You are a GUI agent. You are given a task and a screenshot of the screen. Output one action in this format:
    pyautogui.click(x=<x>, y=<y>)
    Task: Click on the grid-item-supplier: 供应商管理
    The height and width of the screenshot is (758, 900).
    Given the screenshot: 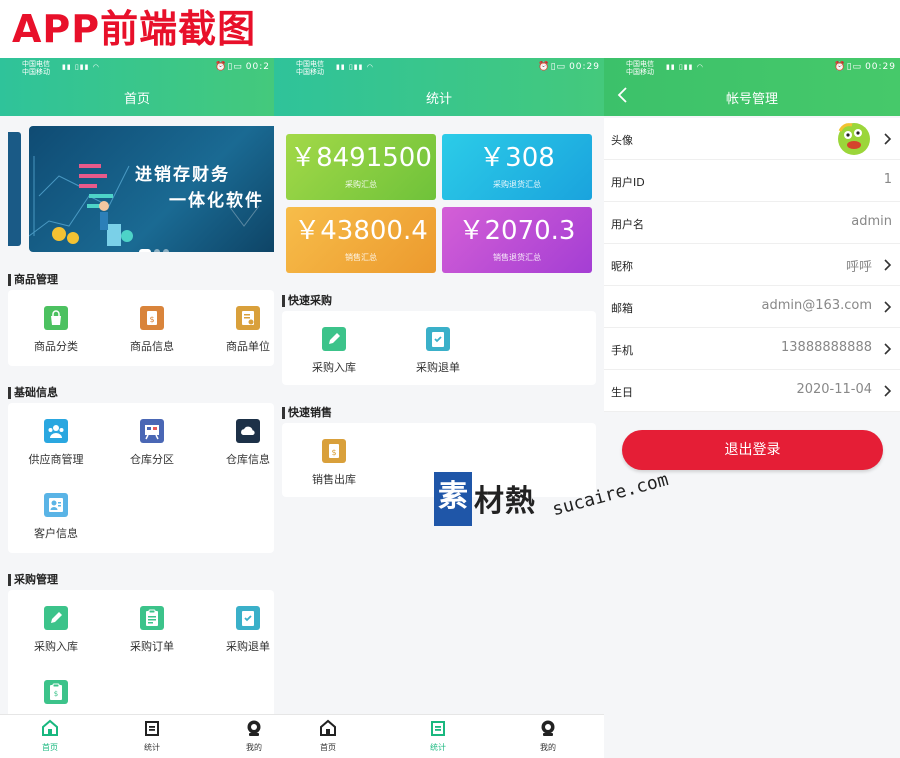 What is the action you would take?
    pyautogui.click(x=56, y=443)
    